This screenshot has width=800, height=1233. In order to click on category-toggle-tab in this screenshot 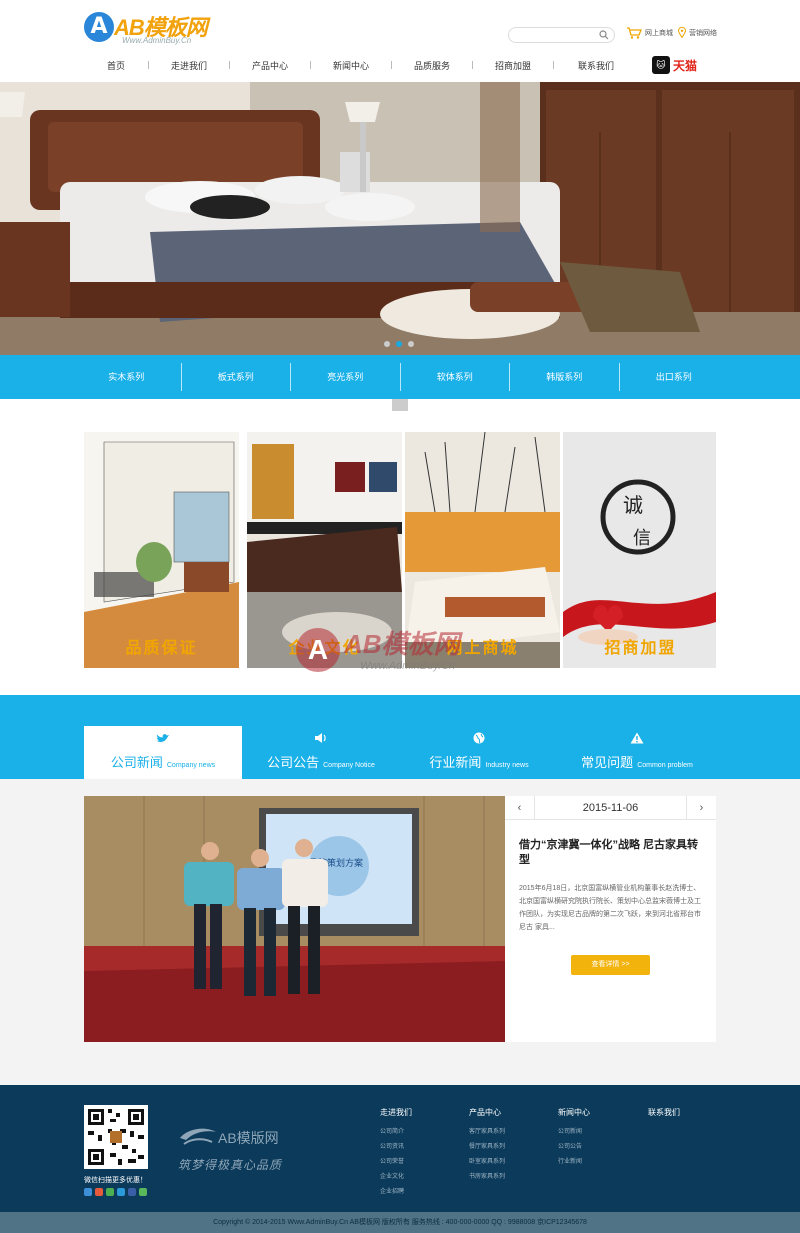, I will do `click(400, 405)`.